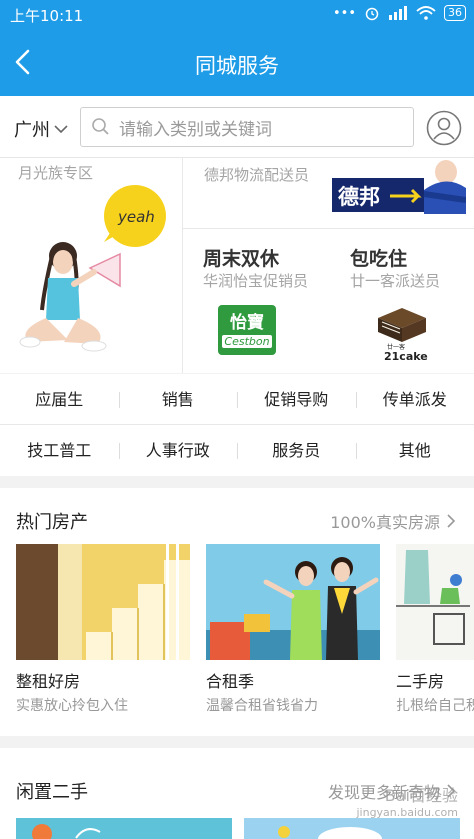  What do you see at coordinates (256, 281) in the screenshot?
I see `promo1-subtitle: 华润怡宝促销员` at bounding box center [256, 281].